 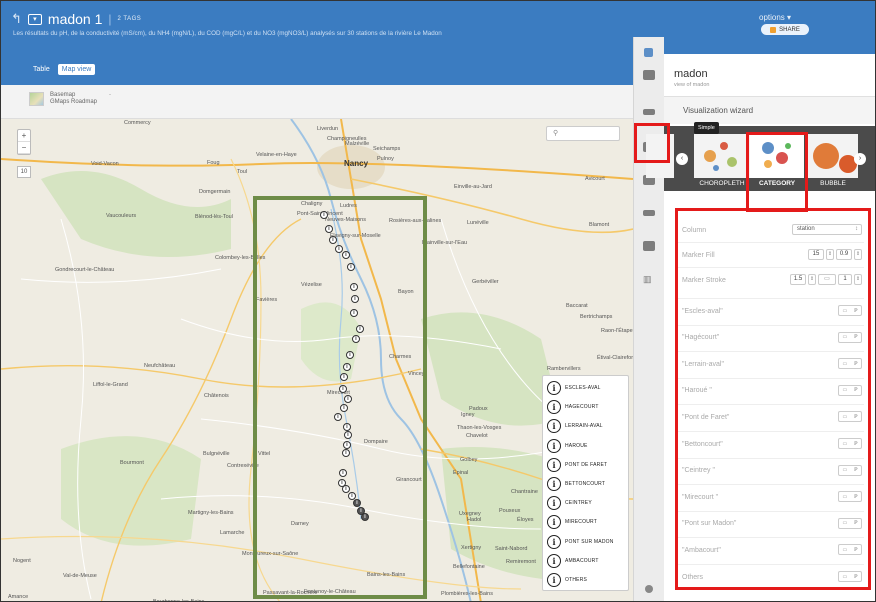 What do you see at coordinates (467, 594) in the screenshot?
I see `place-label: Plombières-les-Bains` at bounding box center [467, 594].